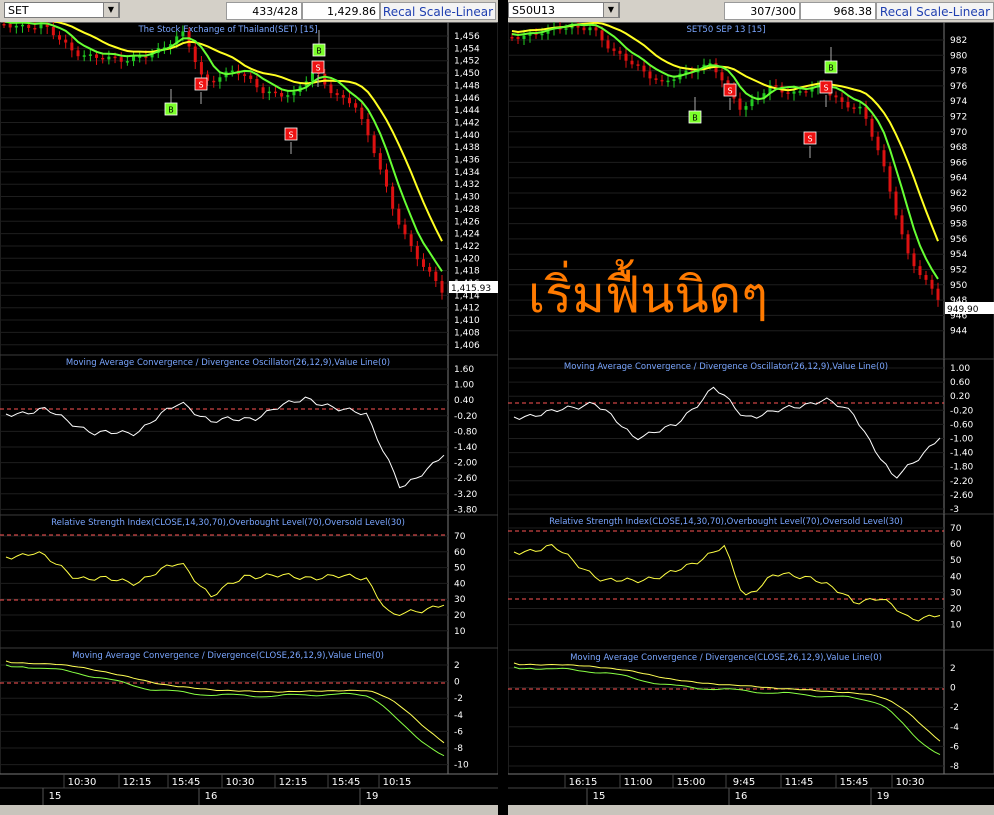 The image size is (994, 815). Describe the element at coordinates (958, 286) in the screenshot. I see `right-axis-tick-label: 950` at that location.